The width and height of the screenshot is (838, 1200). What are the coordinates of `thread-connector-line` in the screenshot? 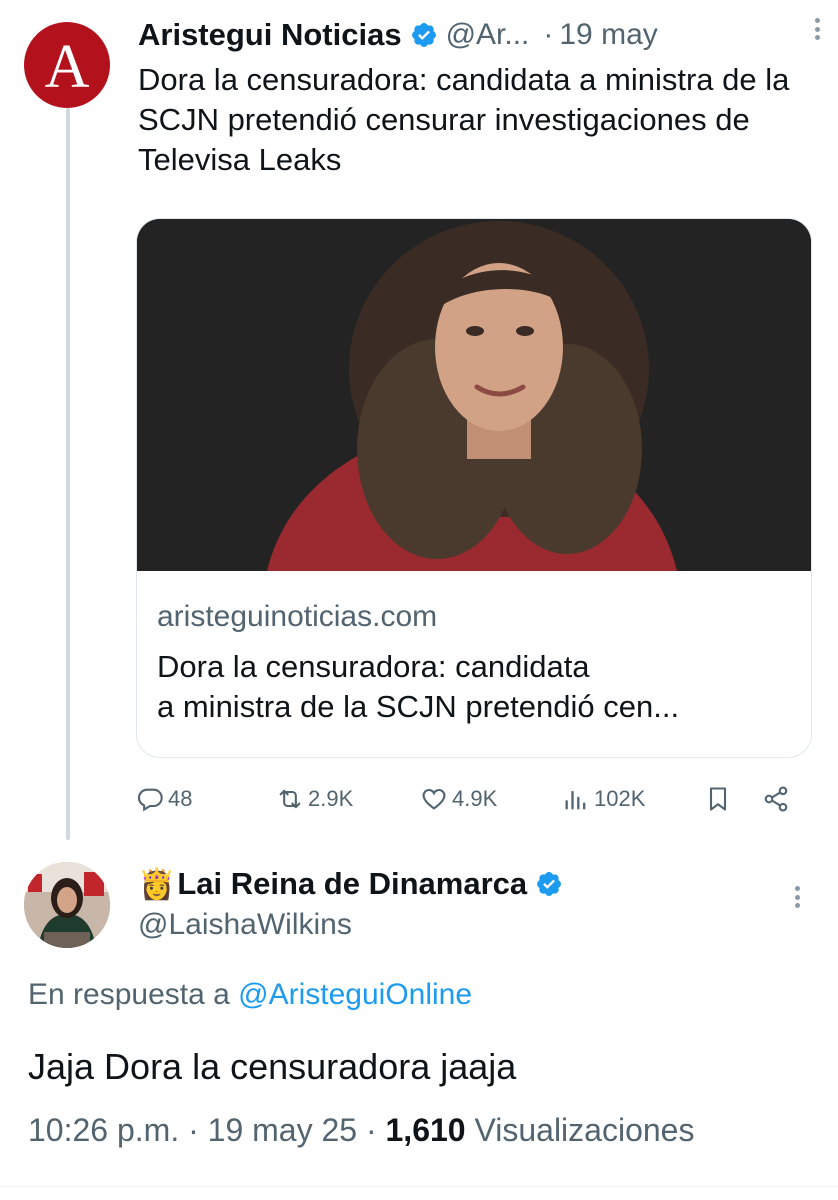 It's located at (68, 474).